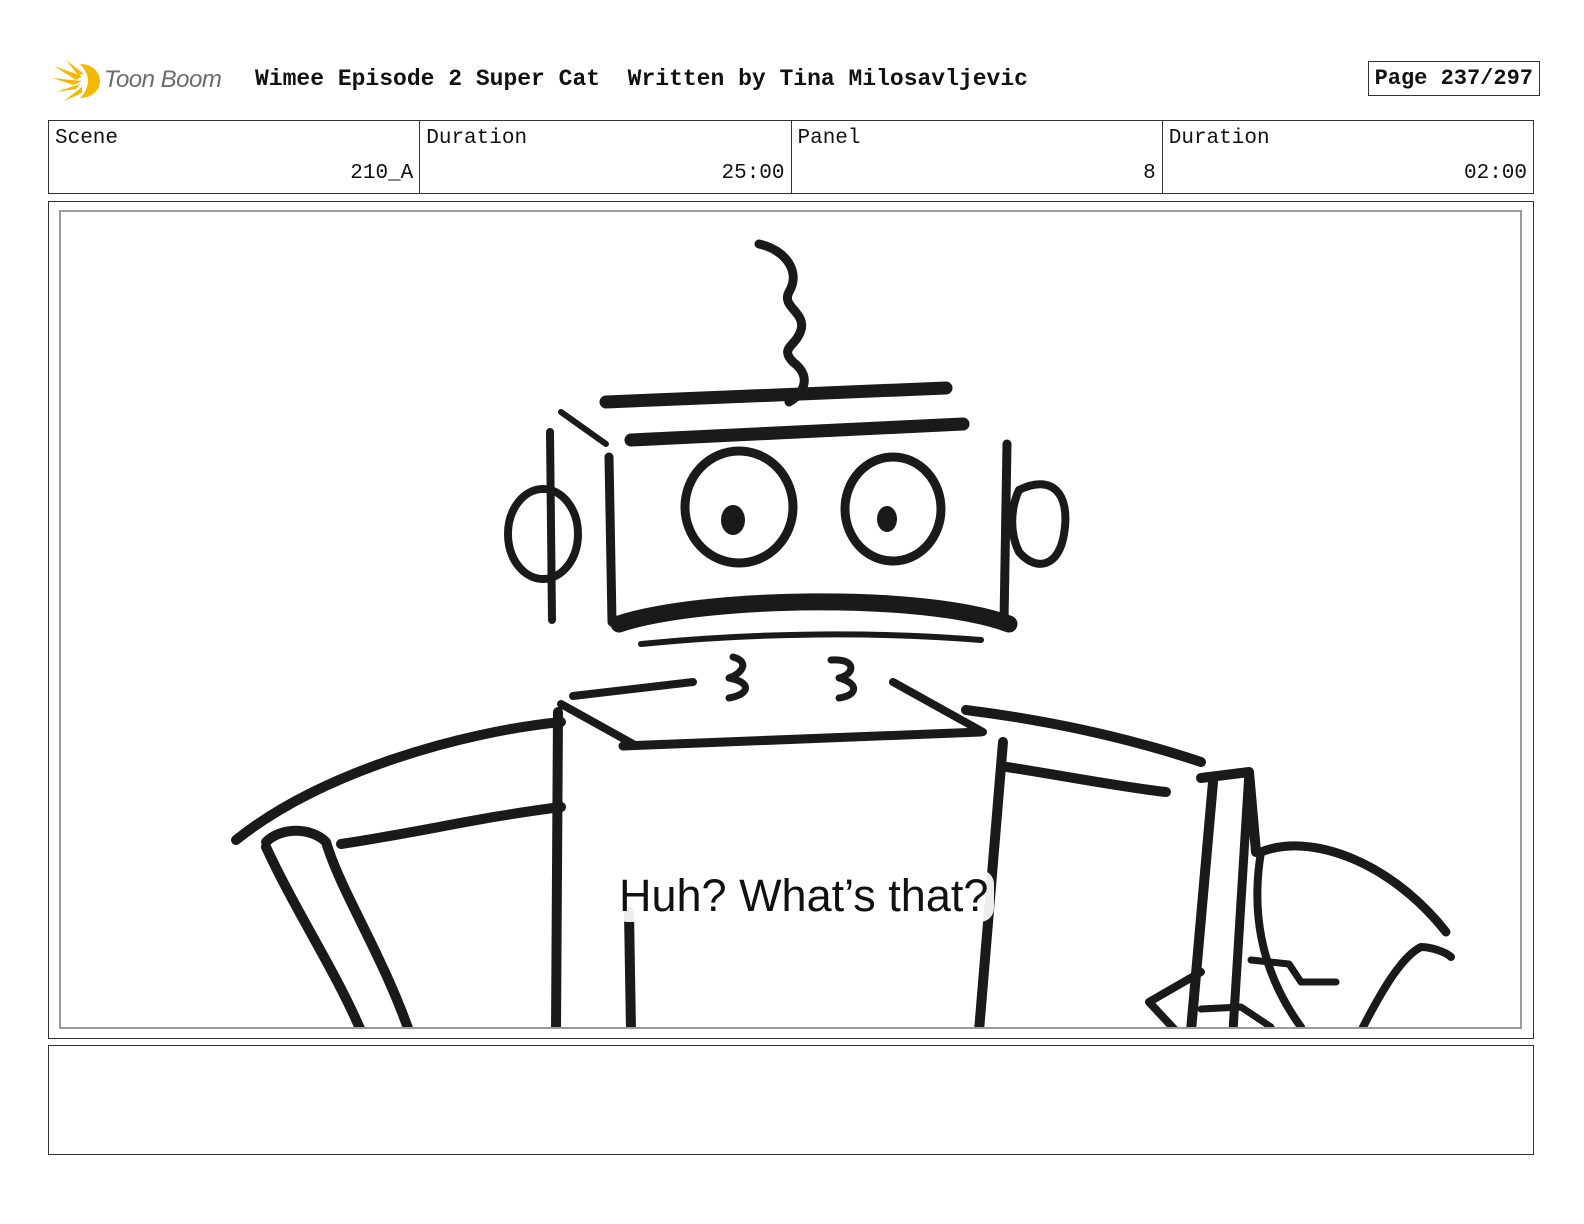 The width and height of the screenshot is (1584, 1224). What do you see at coordinates (1202, 902) in the screenshot?
I see `right-hand-left` at bounding box center [1202, 902].